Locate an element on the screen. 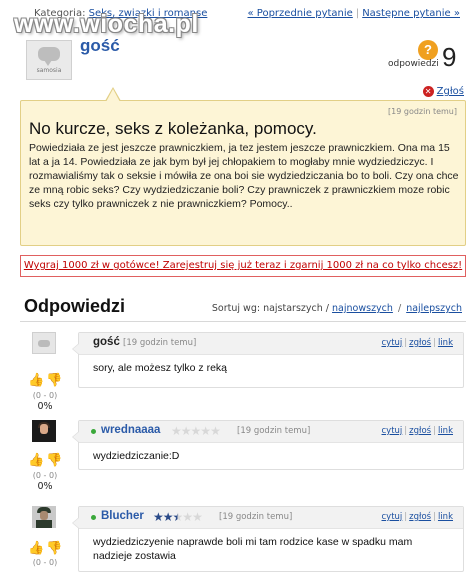 This screenshot has height=578, width=474. answer-body: wydziedziczanie:D is located at coordinates (136, 456).